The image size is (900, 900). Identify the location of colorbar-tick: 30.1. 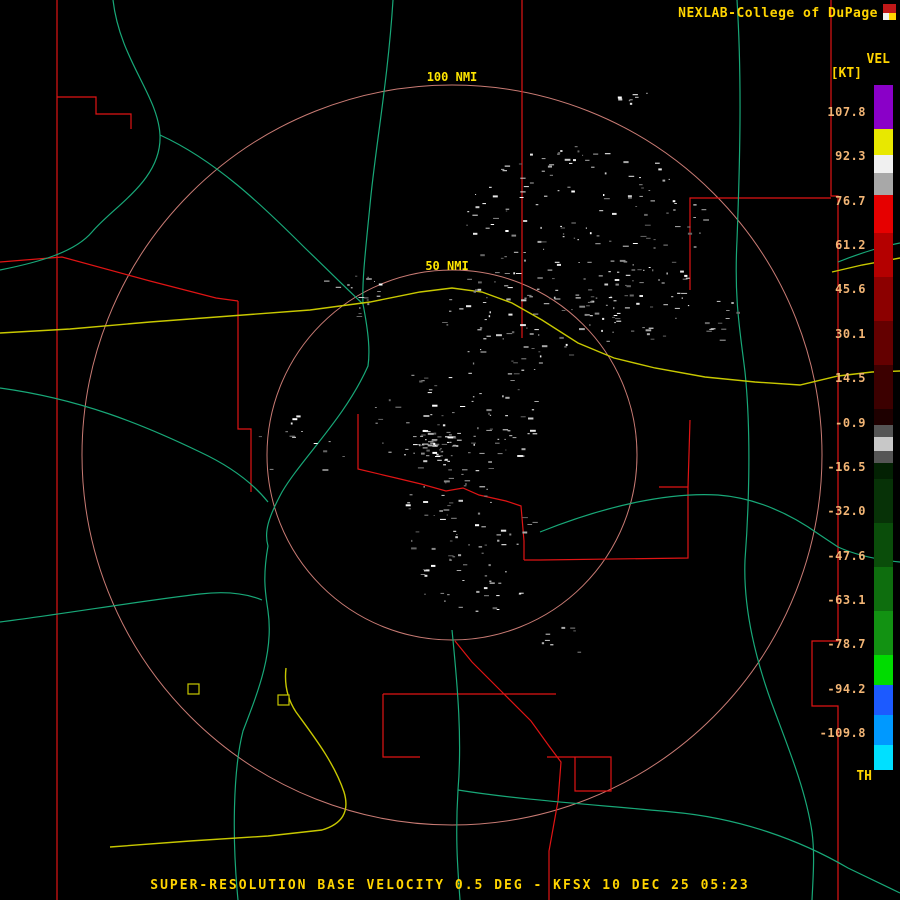
(850, 333).